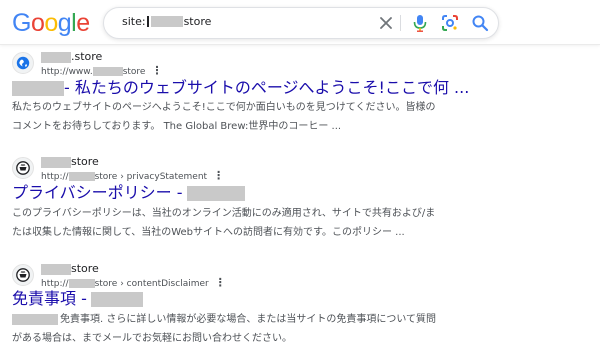  I want to click on search-input: site: store, so click(166, 21).